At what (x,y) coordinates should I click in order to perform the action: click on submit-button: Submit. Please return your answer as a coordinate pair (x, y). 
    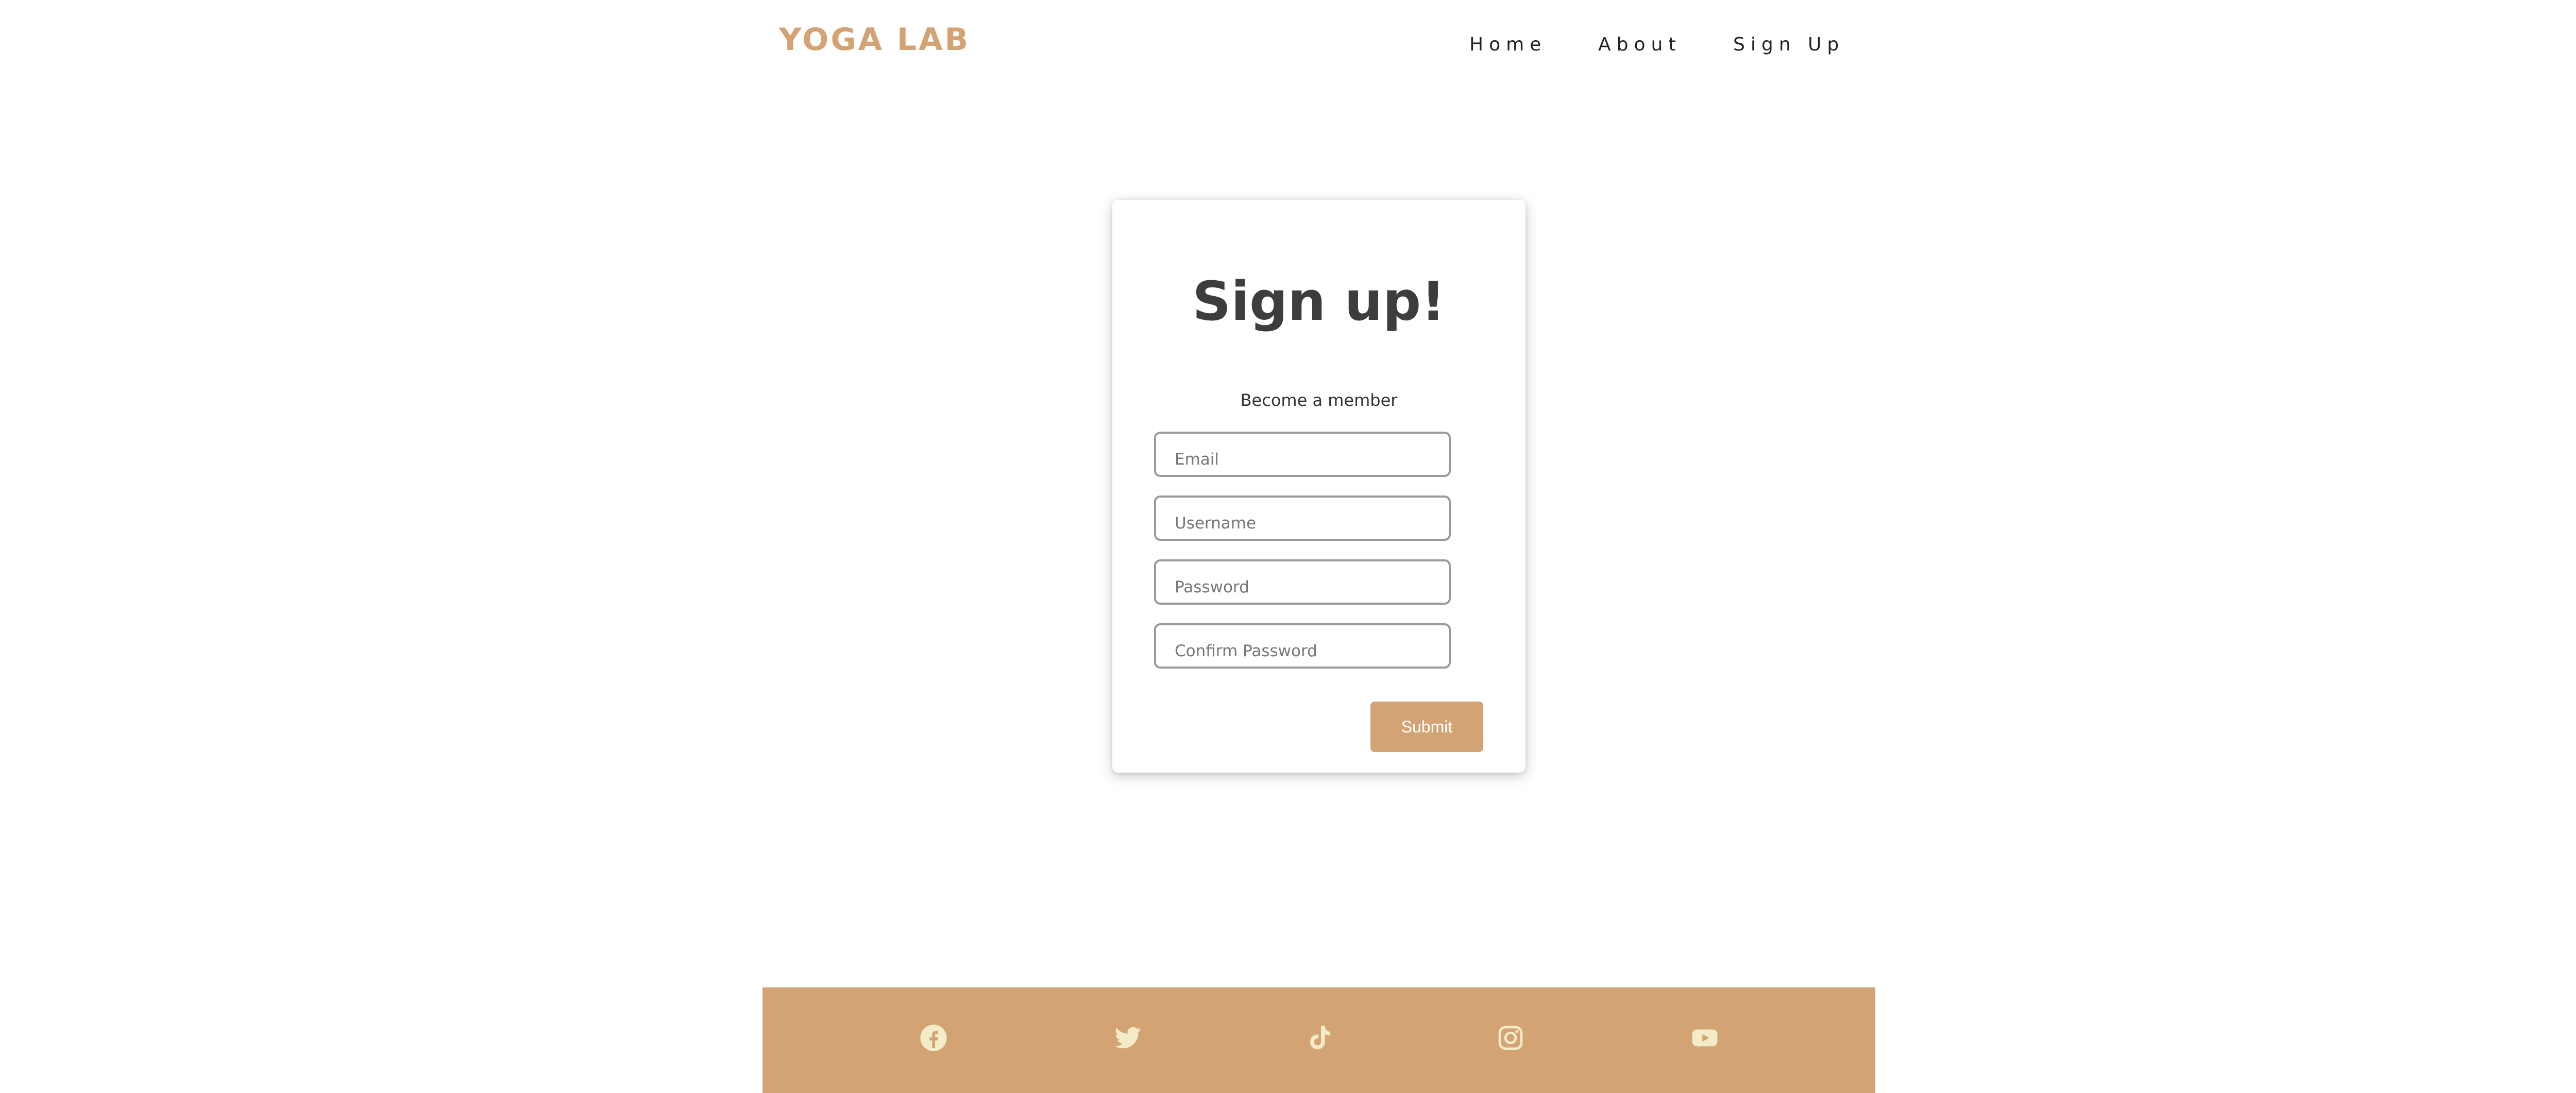
    Looking at the image, I should click on (1426, 727).